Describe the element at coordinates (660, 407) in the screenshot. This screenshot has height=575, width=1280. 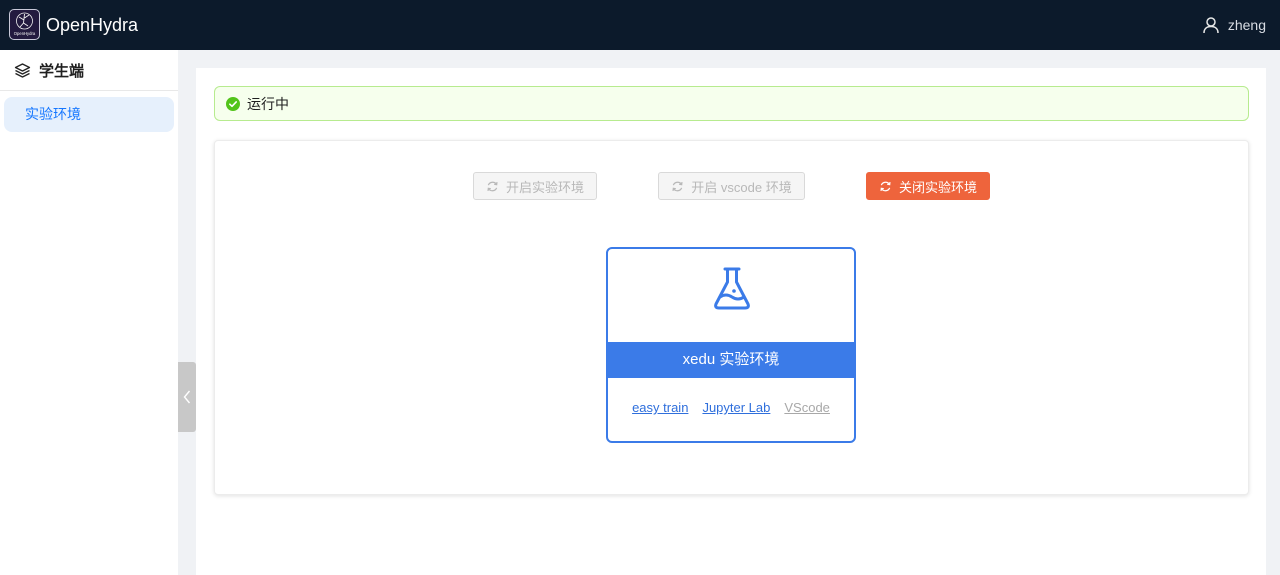
I see `easy-train-link: easy train` at that location.